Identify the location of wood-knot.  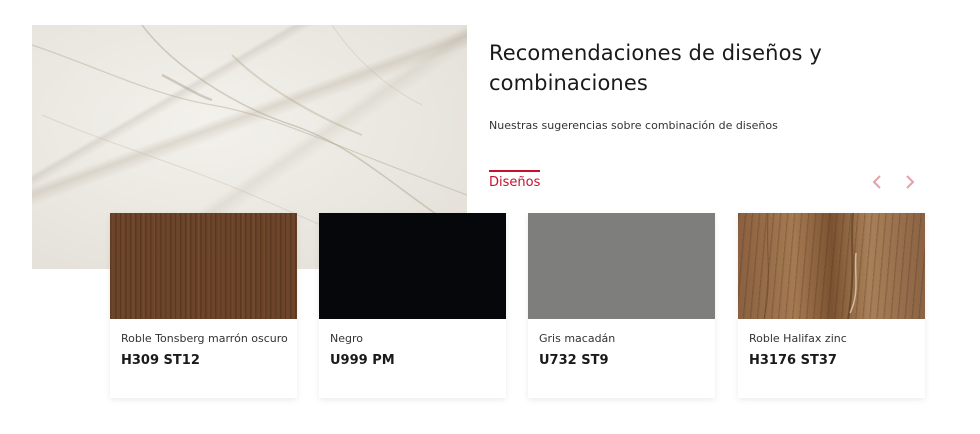
(810, 266).